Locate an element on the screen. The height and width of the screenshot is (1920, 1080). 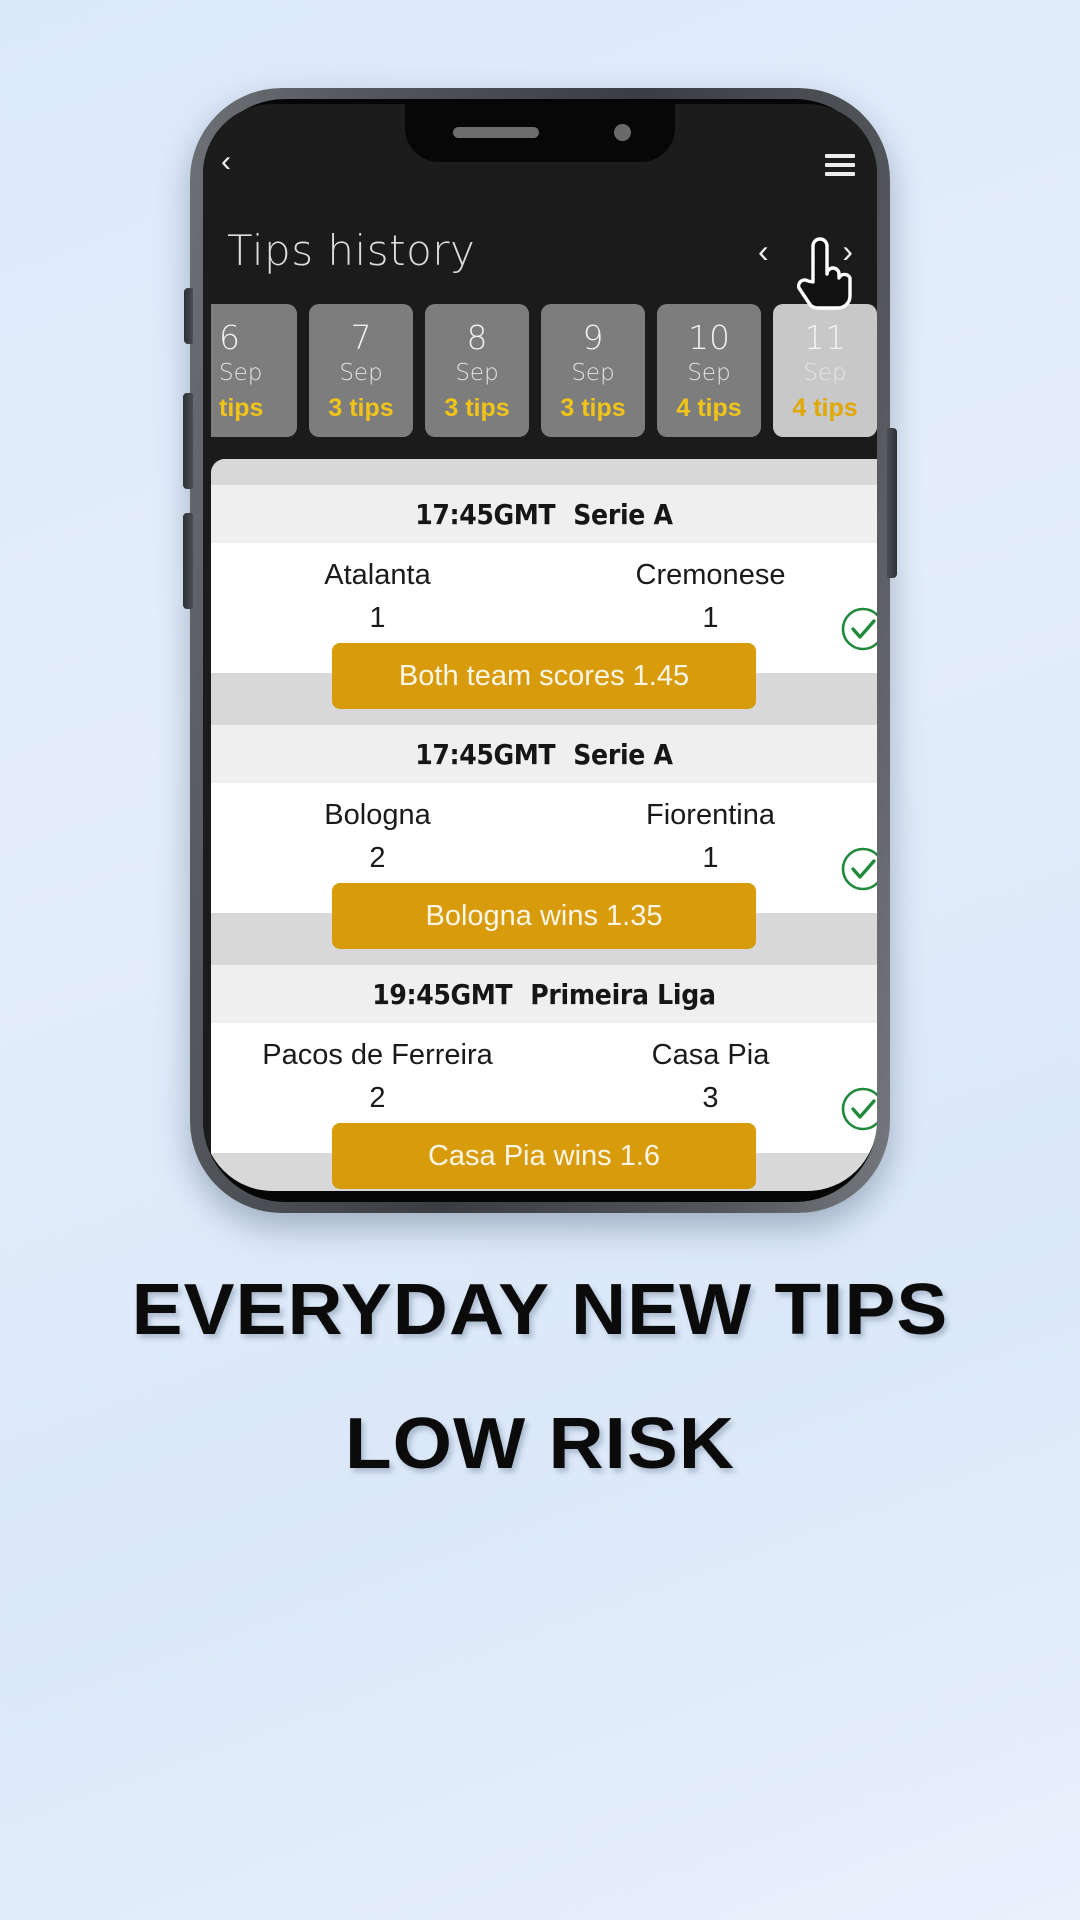
pointing-hand-cursor is located at coordinates (824, 273).